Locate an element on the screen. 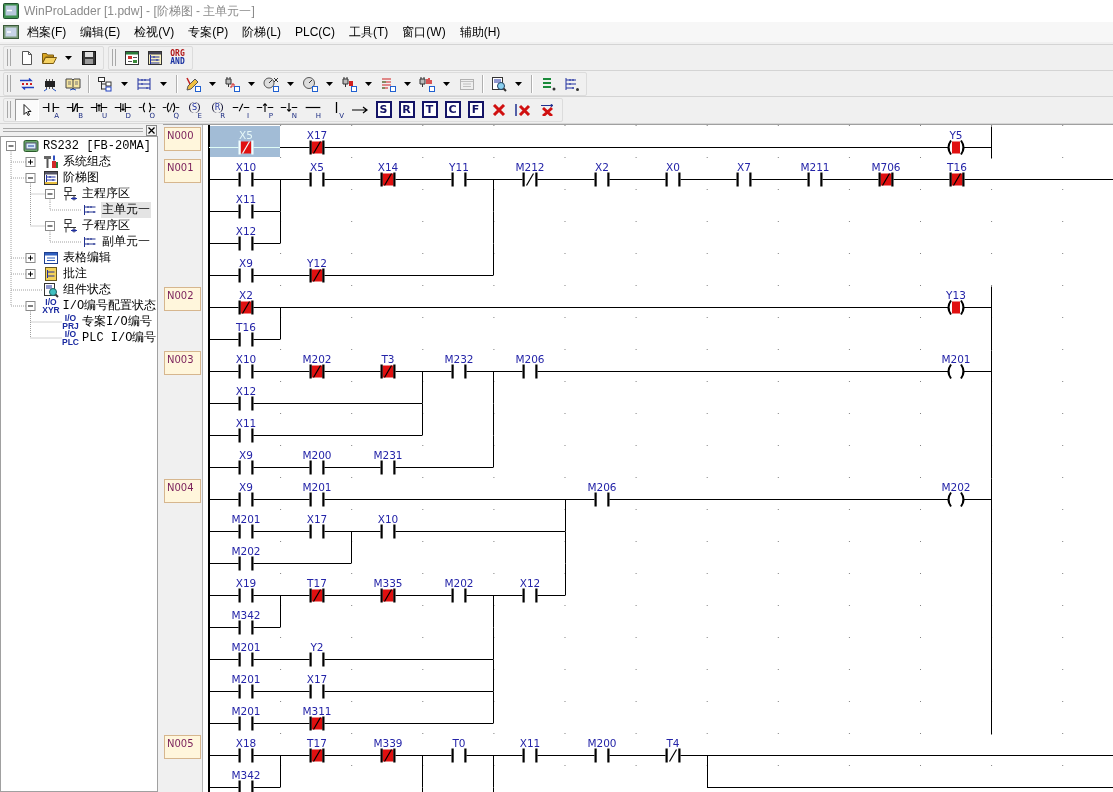 Image resolution: width=1113 pixels, height=792 pixels. menu-item: 阶梯(L) is located at coordinates (261, 32).